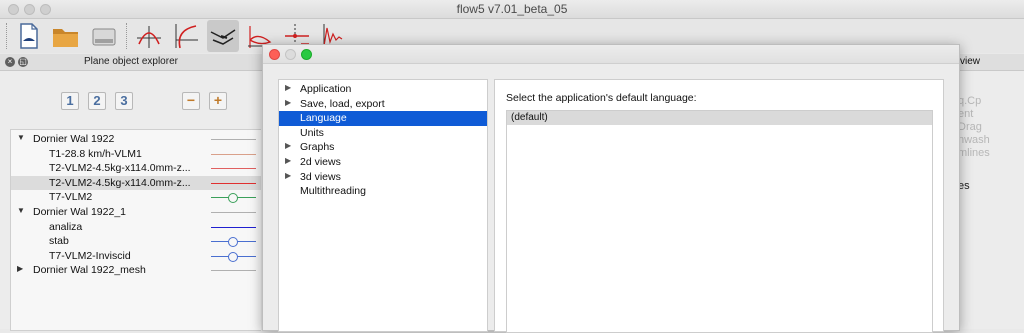 The image size is (1024, 333). Describe the element at coordinates (342, 103) in the screenshot. I see `category-label: Save, load, export` at that location.